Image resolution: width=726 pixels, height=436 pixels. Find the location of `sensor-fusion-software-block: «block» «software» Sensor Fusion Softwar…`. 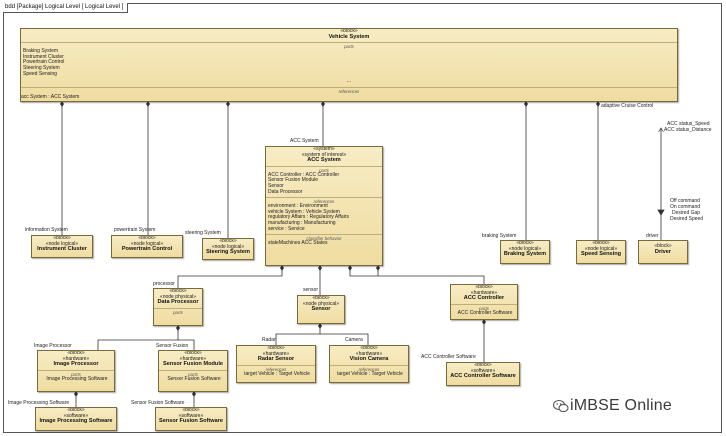

sensor-fusion-software-block: «block» «software» Sensor Fusion Softwar… is located at coordinates (191, 419).